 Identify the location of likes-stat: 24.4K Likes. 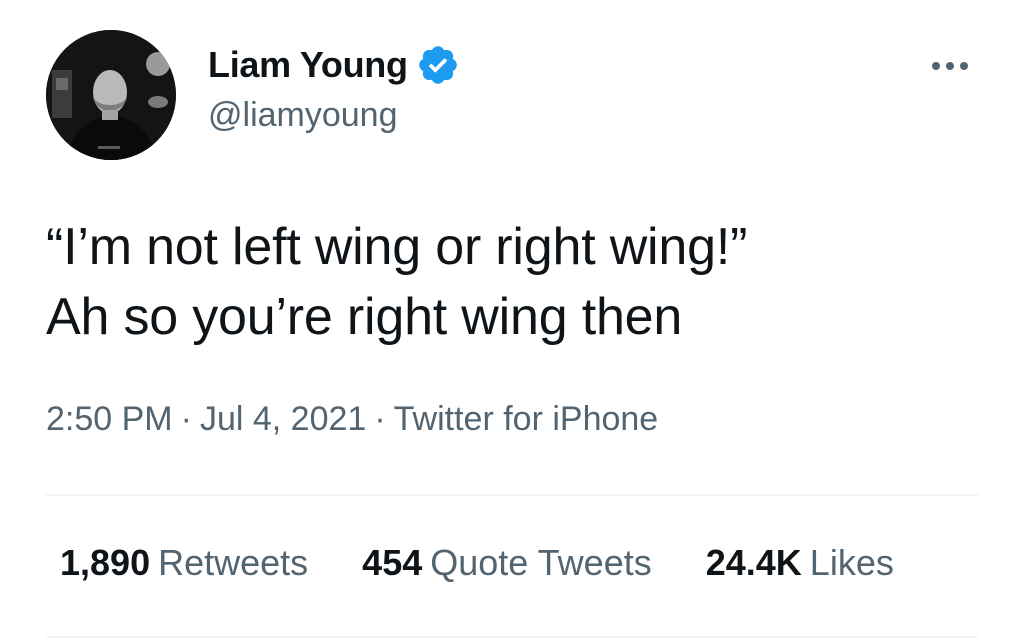
(800, 563).